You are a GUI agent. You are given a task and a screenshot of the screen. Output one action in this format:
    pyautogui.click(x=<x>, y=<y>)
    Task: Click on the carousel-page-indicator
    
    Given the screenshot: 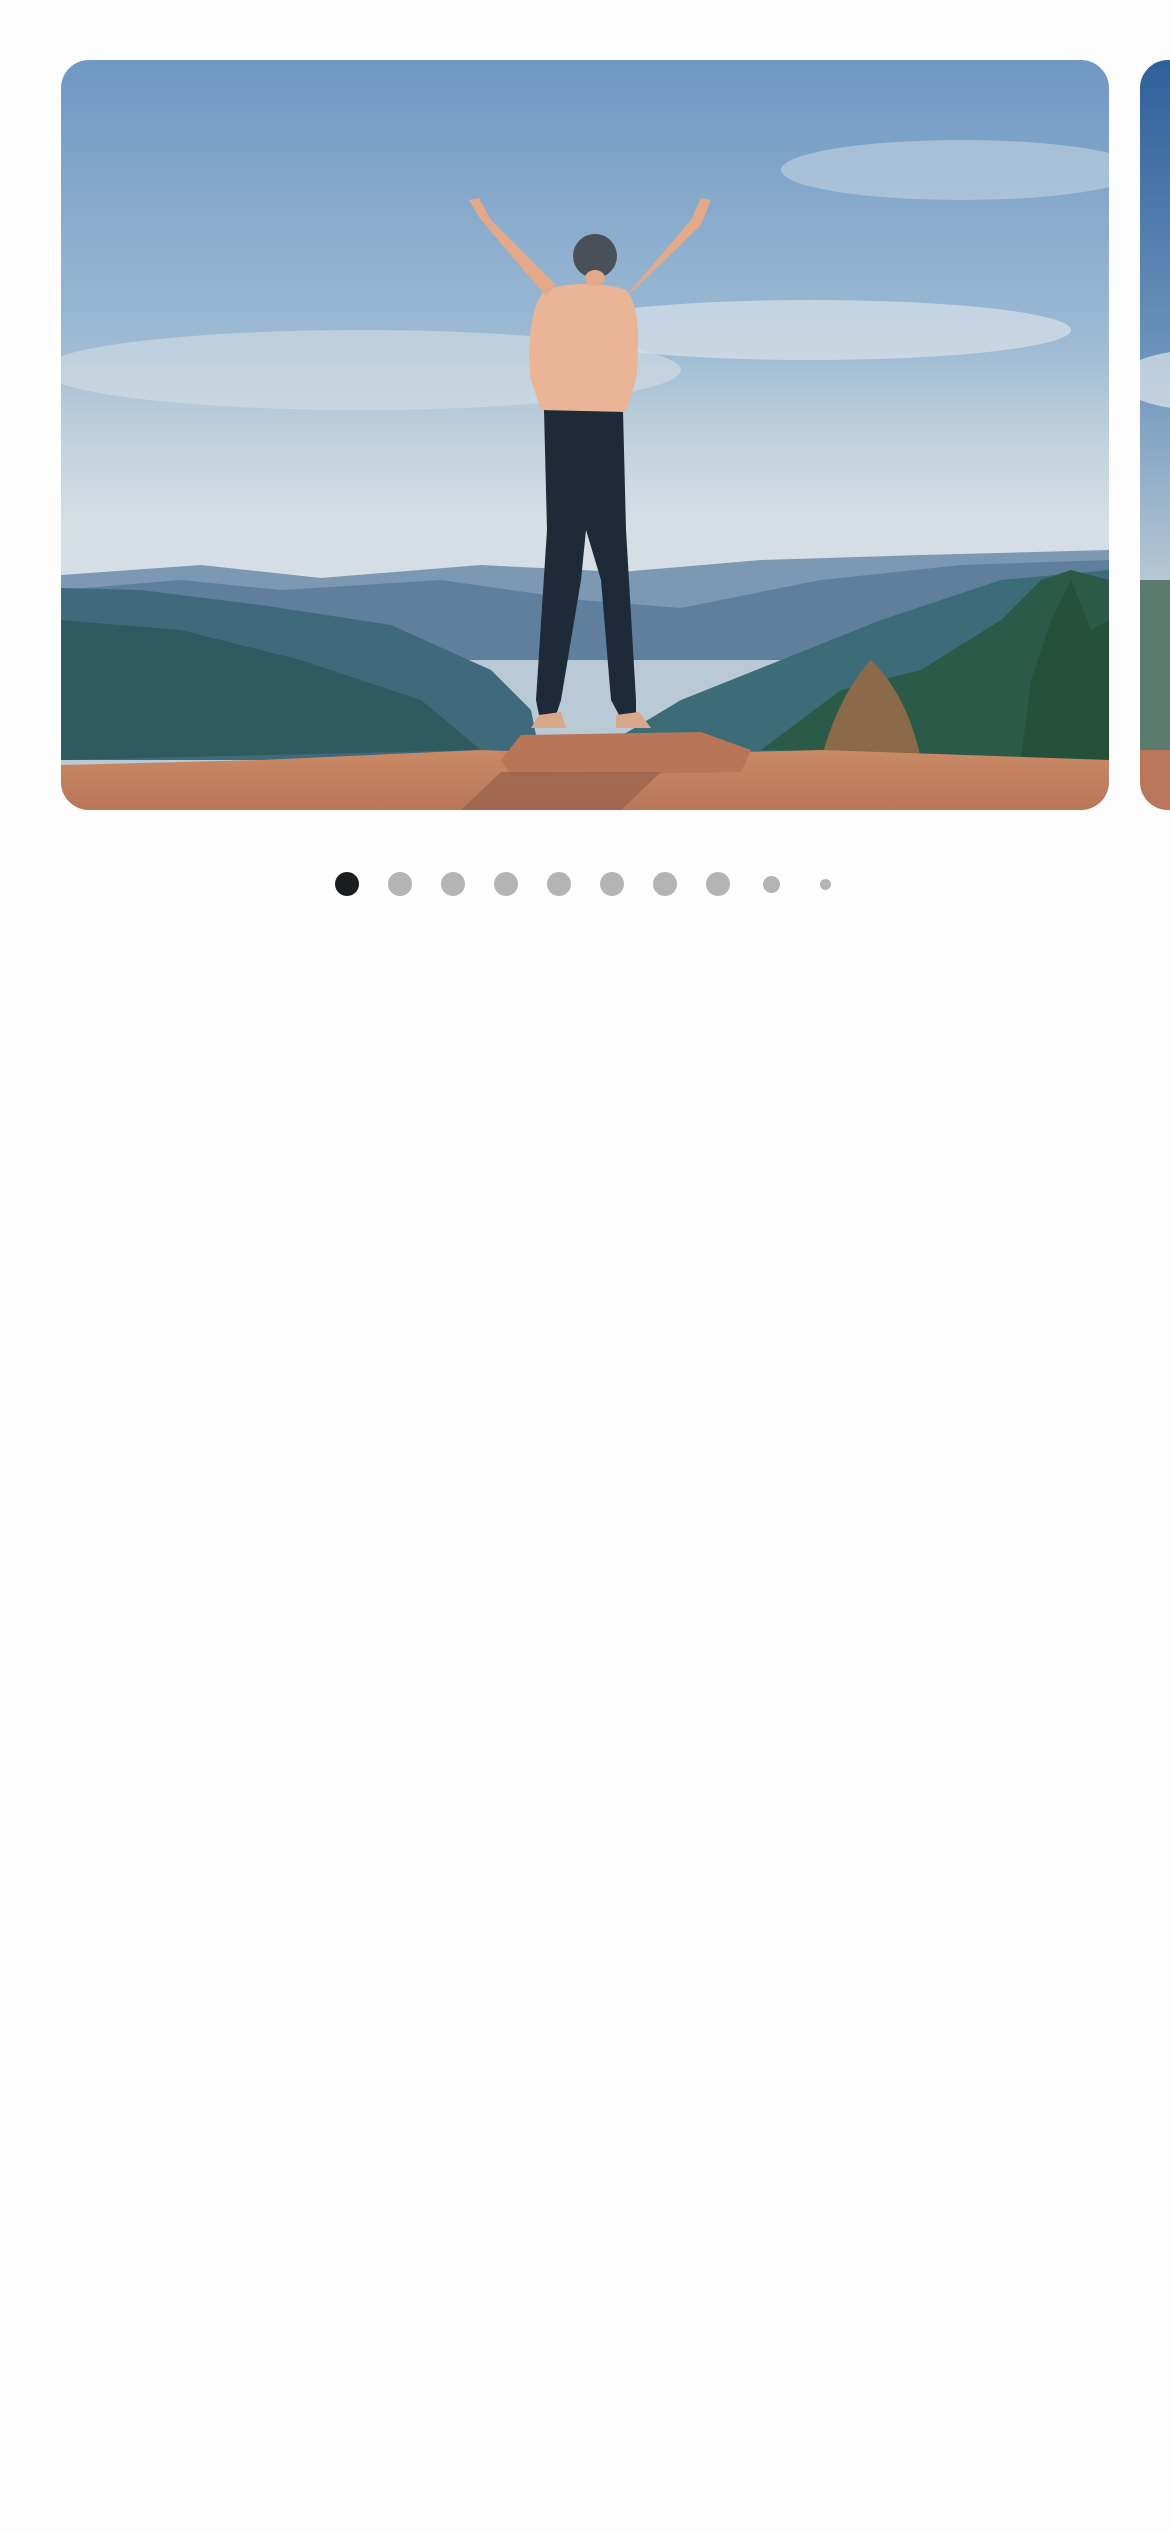 What is the action you would take?
    pyautogui.click(x=585, y=884)
    